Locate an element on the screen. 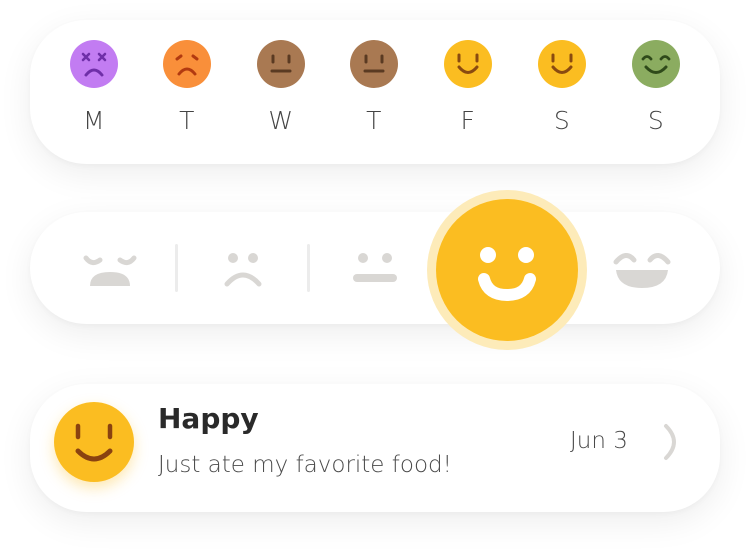 This screenshot has height=560, width=750. day-friday: F is located at coordinates (468, 92).